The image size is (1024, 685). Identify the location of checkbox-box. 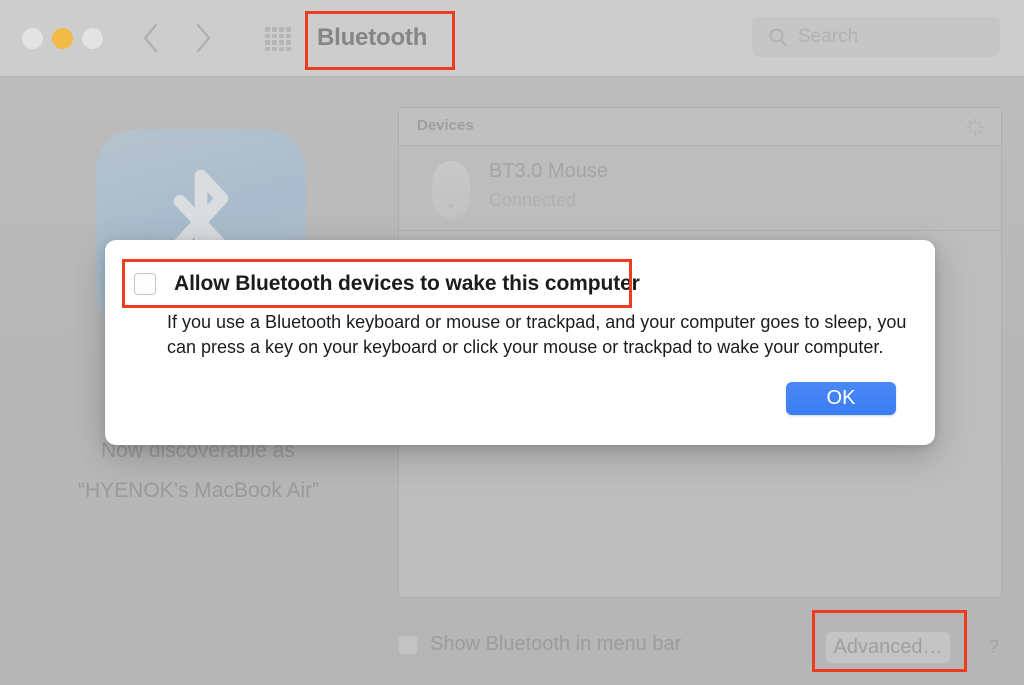
(408, 644).